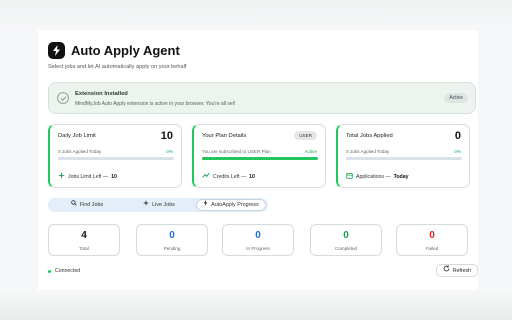  I want to click on window-top-bar, so click(256, 13).